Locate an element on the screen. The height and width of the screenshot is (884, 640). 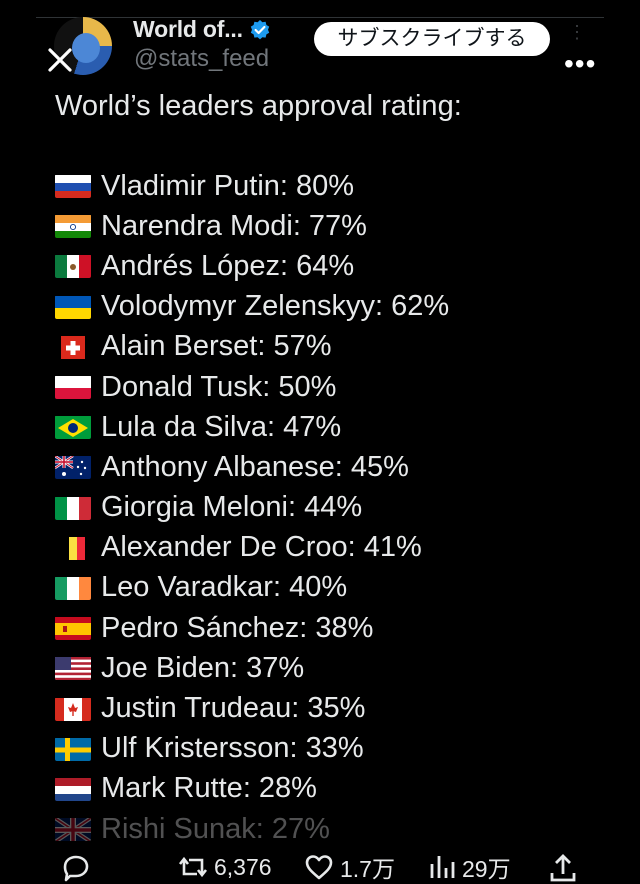
leader-row: Andrés López: 64% is located at coordinates (335, 266).